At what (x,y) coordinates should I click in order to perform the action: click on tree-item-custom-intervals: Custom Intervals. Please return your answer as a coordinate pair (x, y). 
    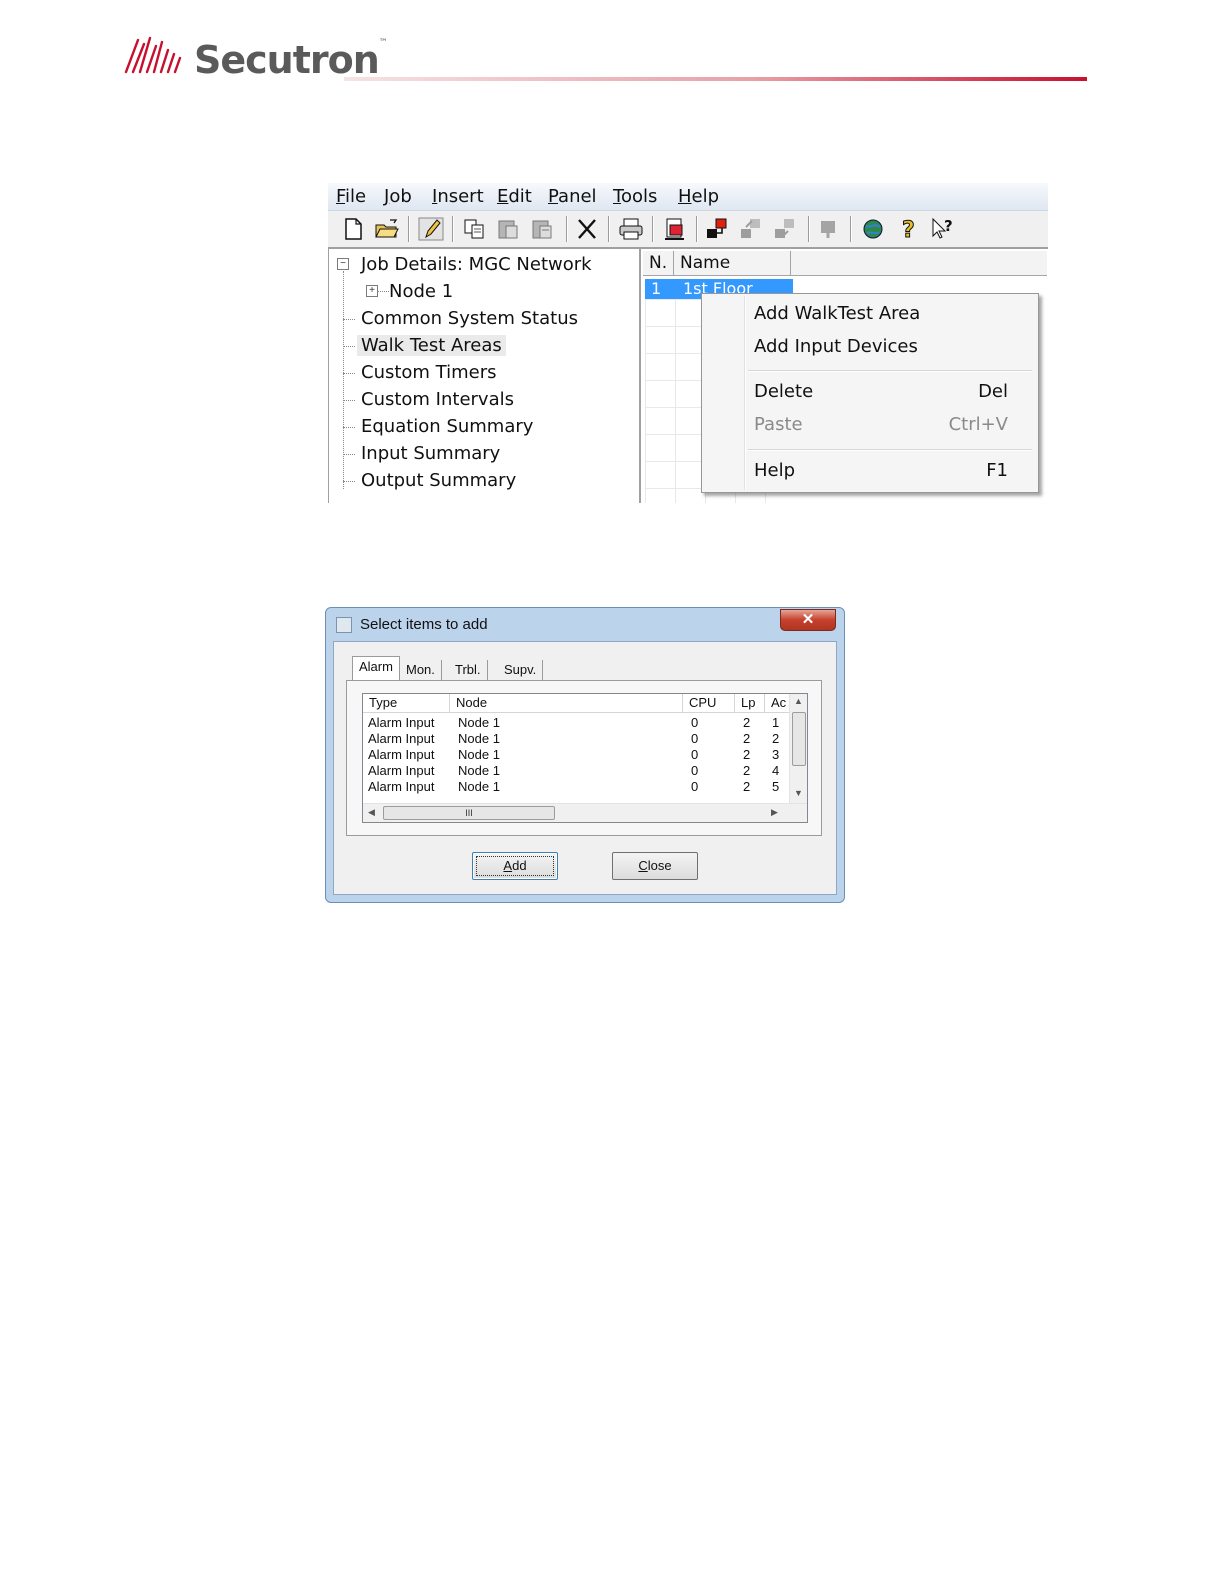
    Looking at the image, I should click on (437, 399).